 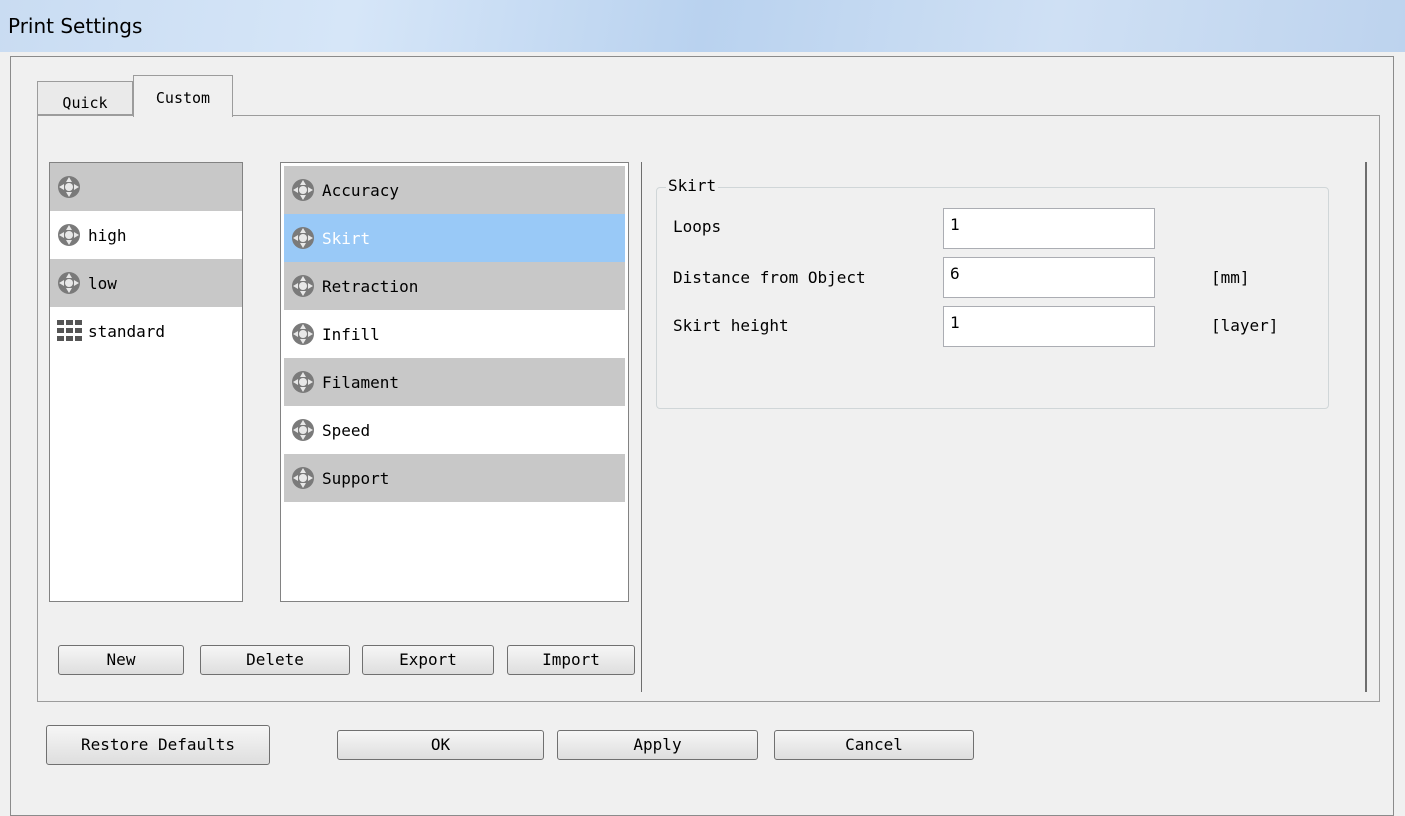 I want to click on category-label: Retraction, so click(x=370, y=286).